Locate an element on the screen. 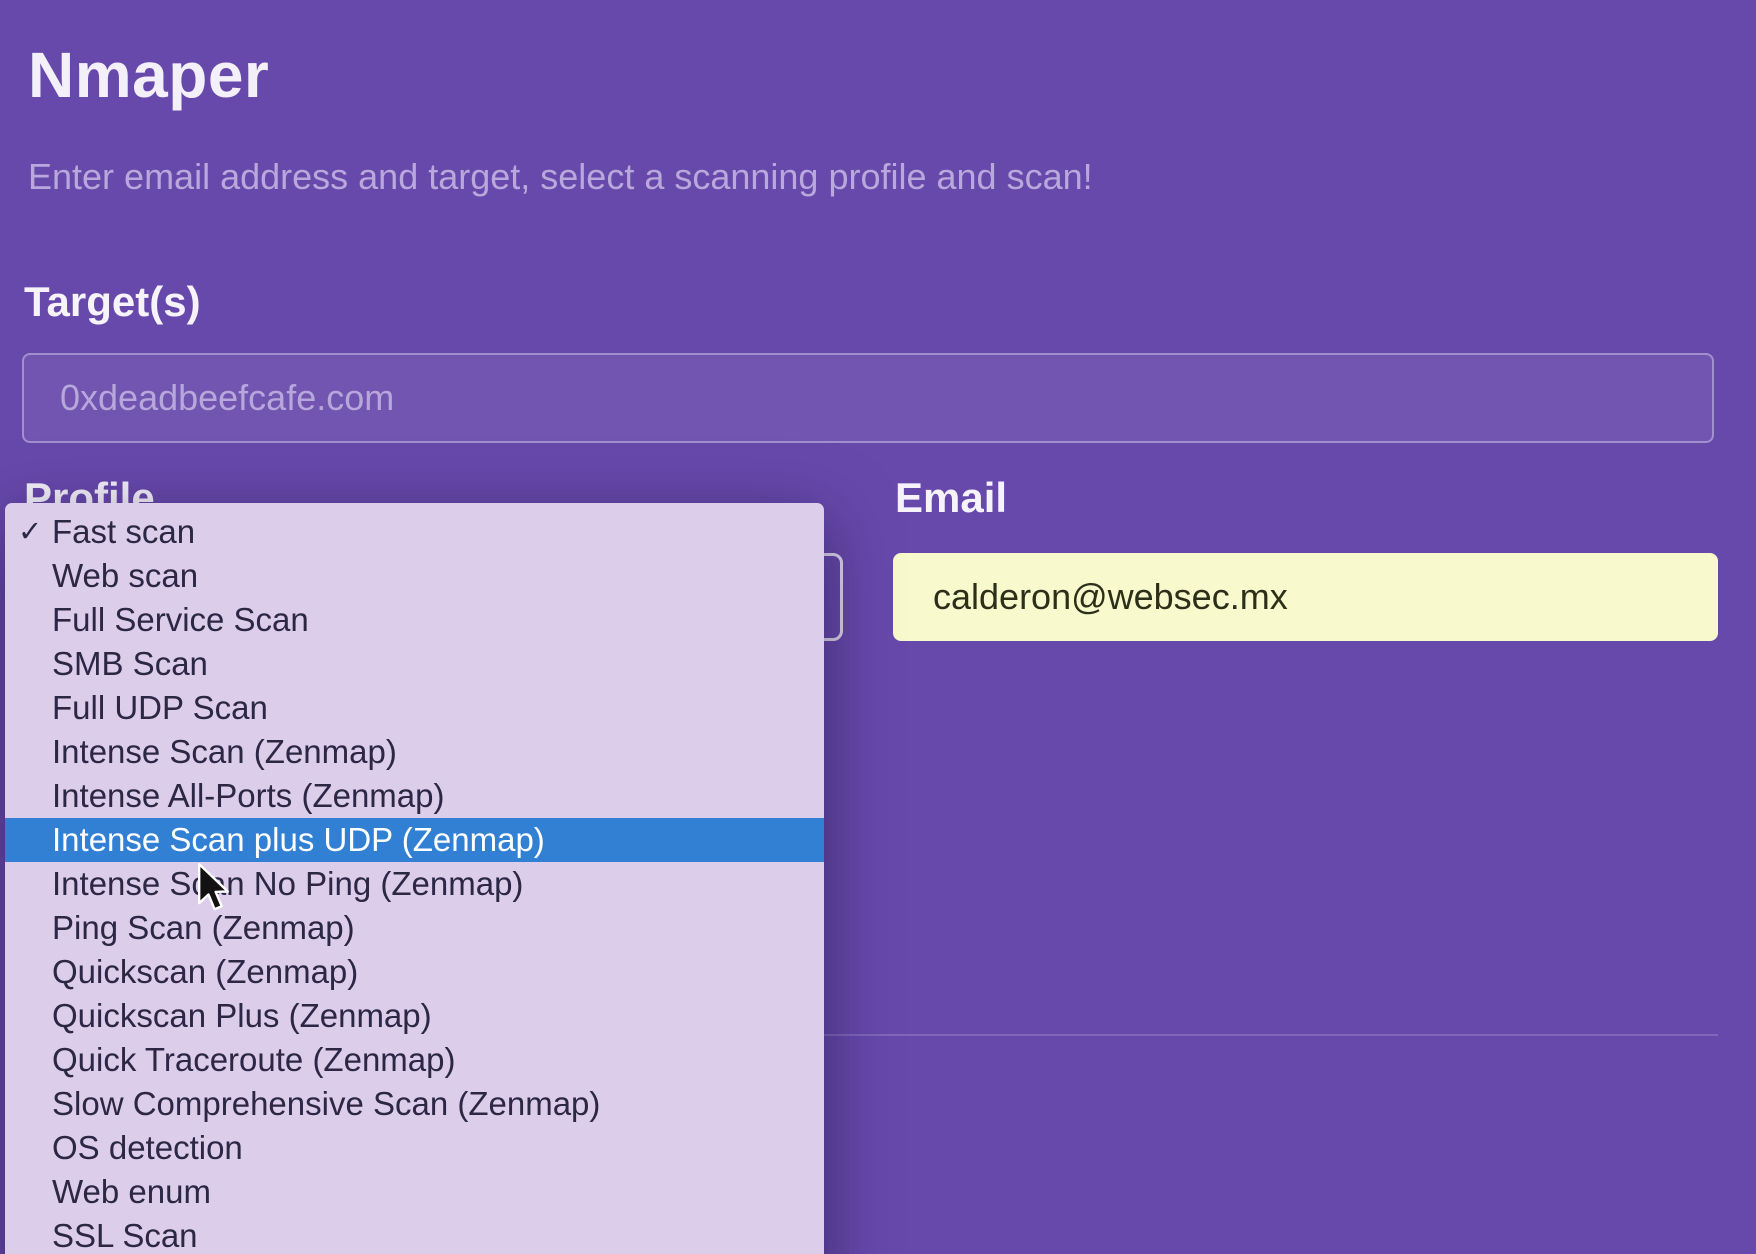 The image size is (1756, 1254). dropdown-option-label: Quickscan Plus (Zenmap) is located at coordinates (242, 1015).